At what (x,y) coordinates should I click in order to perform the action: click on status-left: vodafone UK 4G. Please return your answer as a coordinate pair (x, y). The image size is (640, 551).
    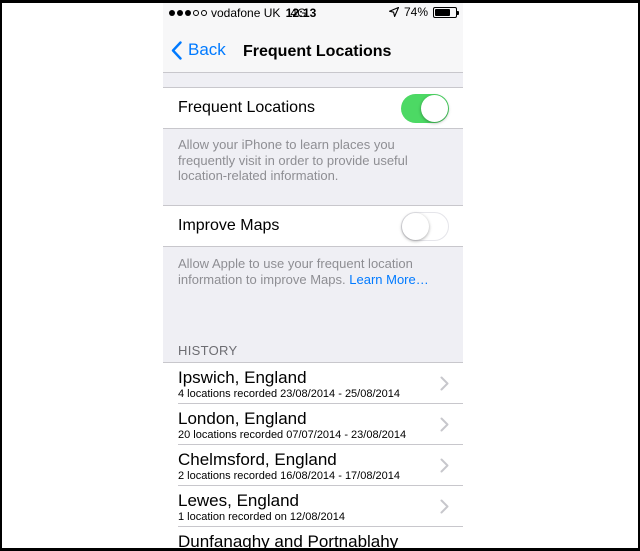
    Looking at the image, I should click on (237, 13).